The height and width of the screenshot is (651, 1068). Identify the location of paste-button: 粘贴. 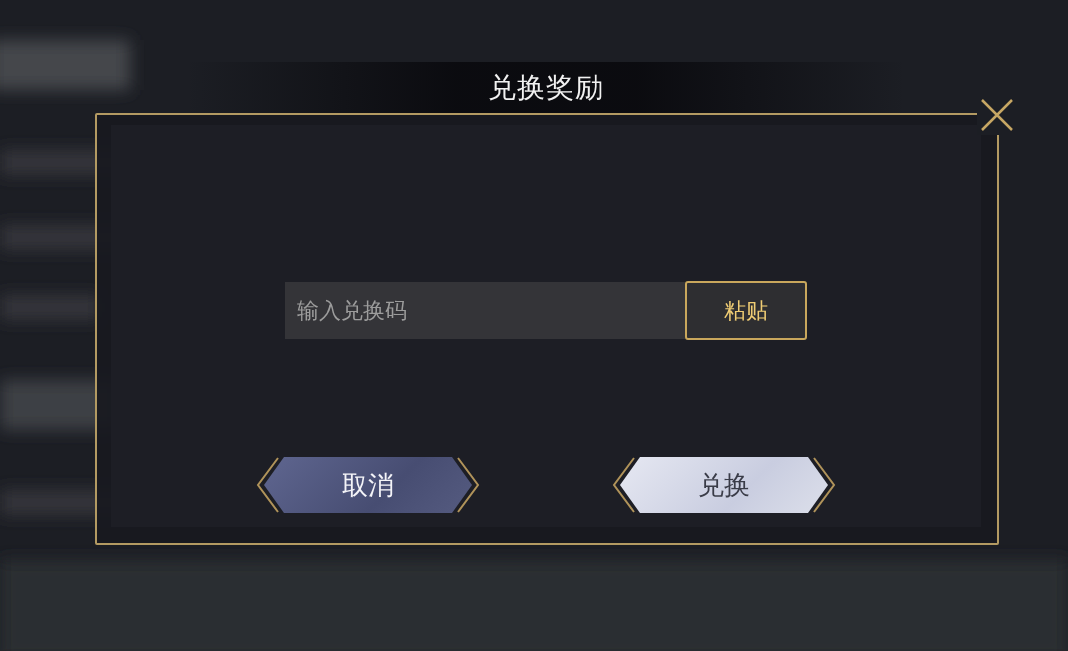
(746, 310).